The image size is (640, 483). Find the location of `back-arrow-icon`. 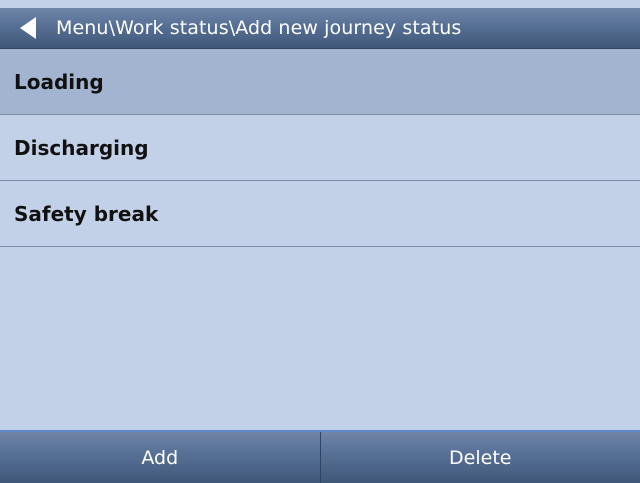

back-arrow-icon is located at coordinates (28, 28).